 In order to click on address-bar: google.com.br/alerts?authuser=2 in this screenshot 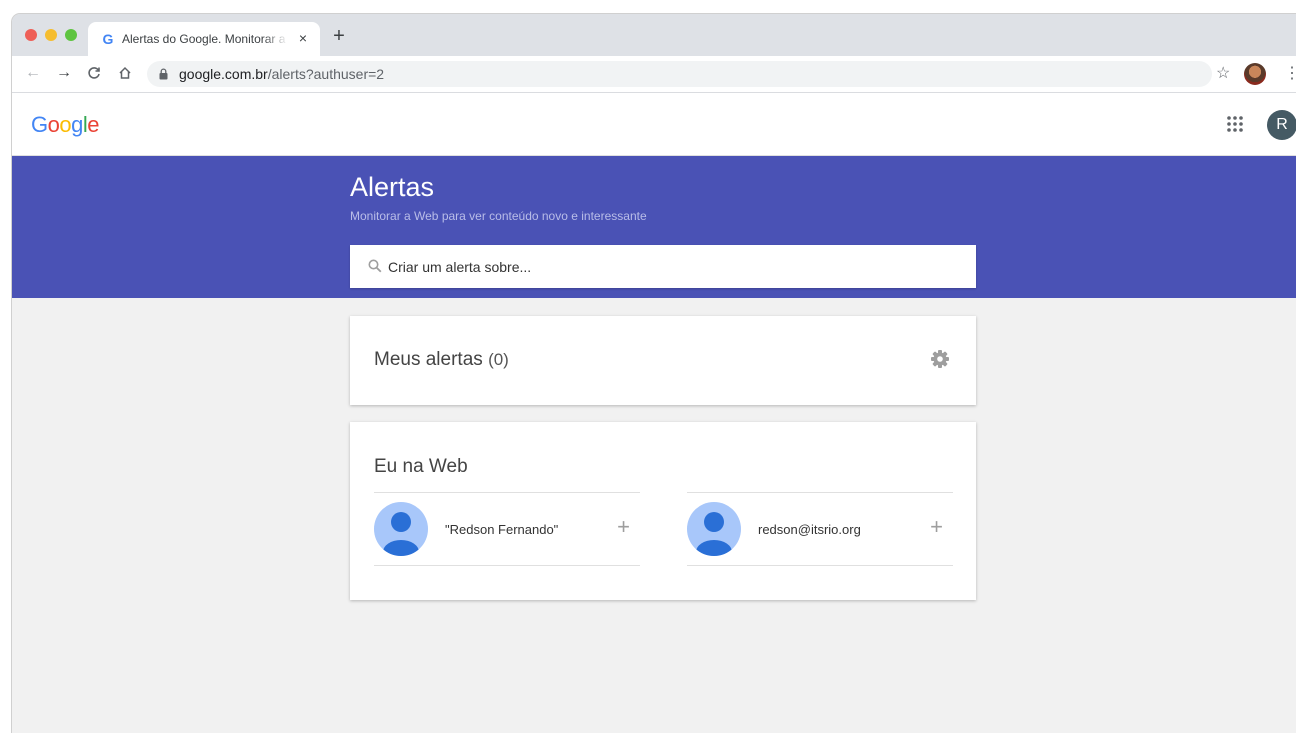, I will do `click(679, 74)`.